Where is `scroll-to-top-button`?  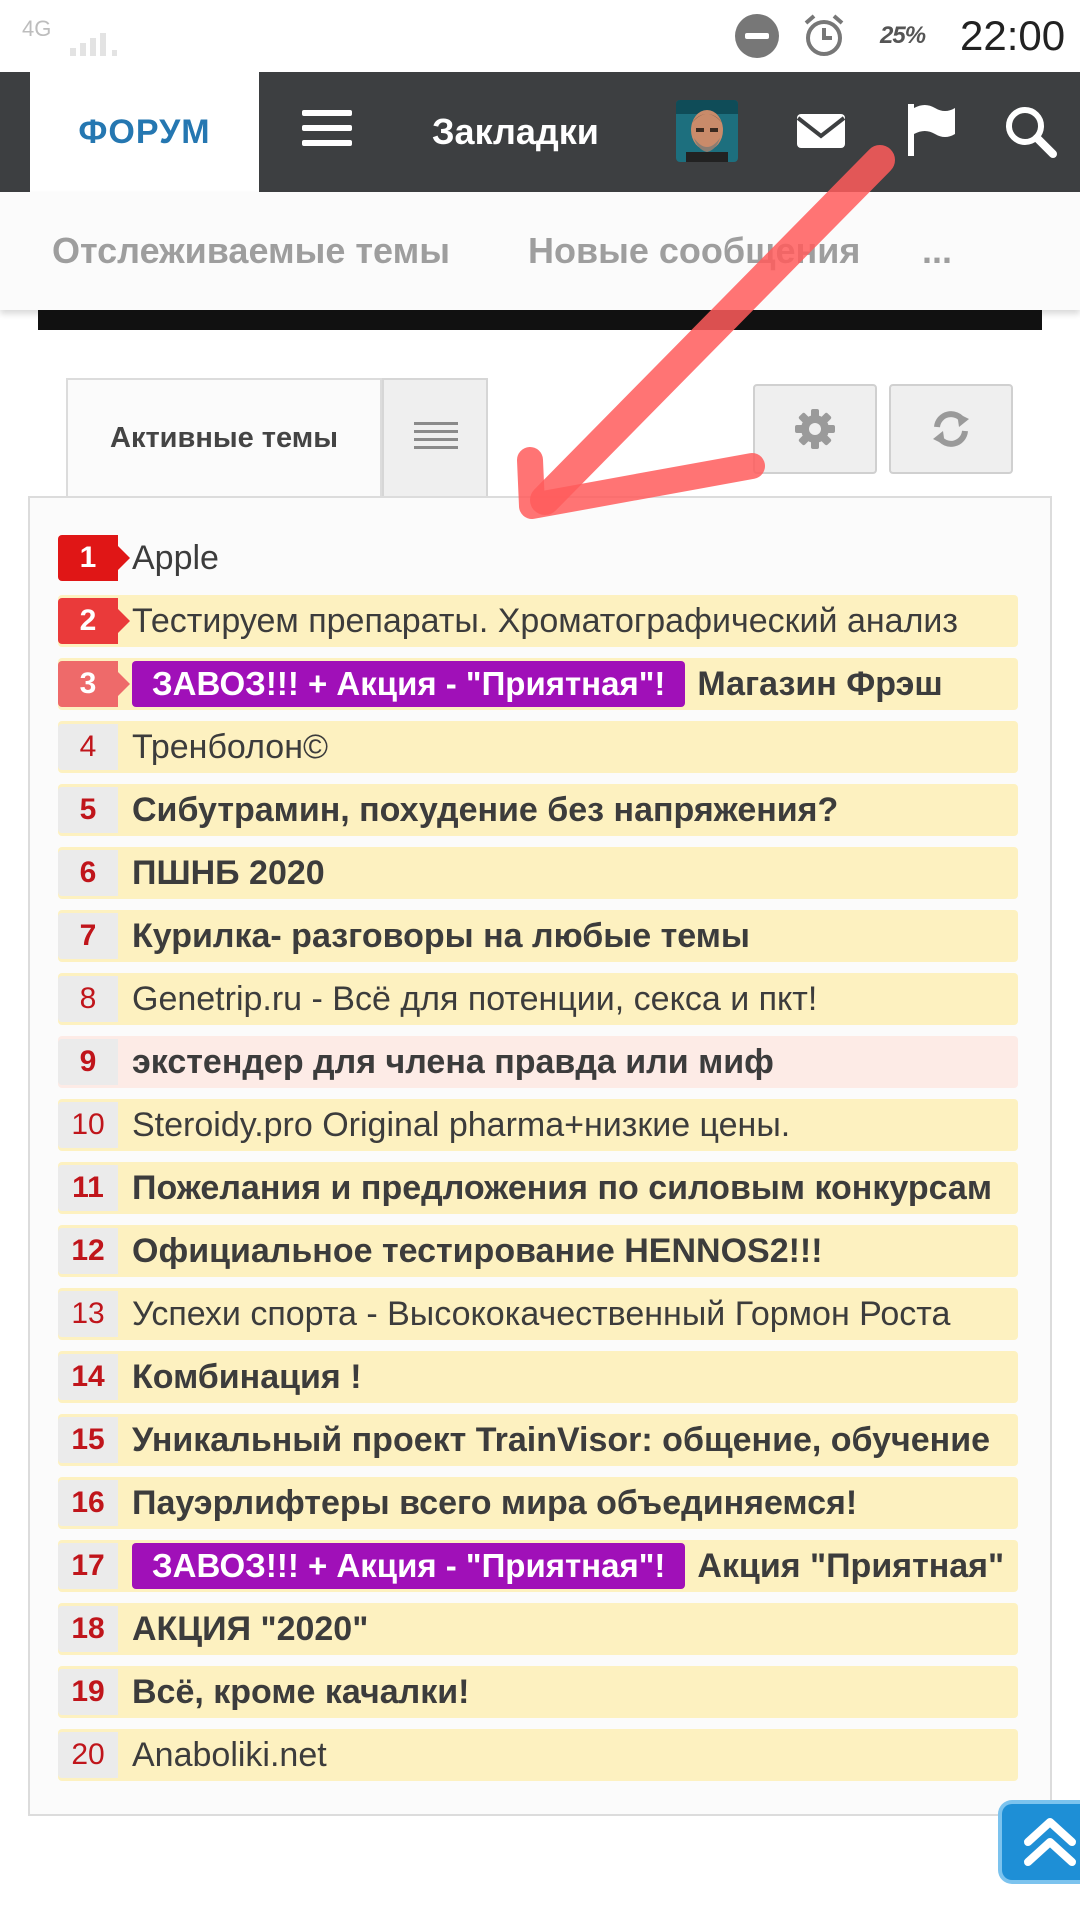 scroll-to-top-button is located at coordinates (1041, 1842).